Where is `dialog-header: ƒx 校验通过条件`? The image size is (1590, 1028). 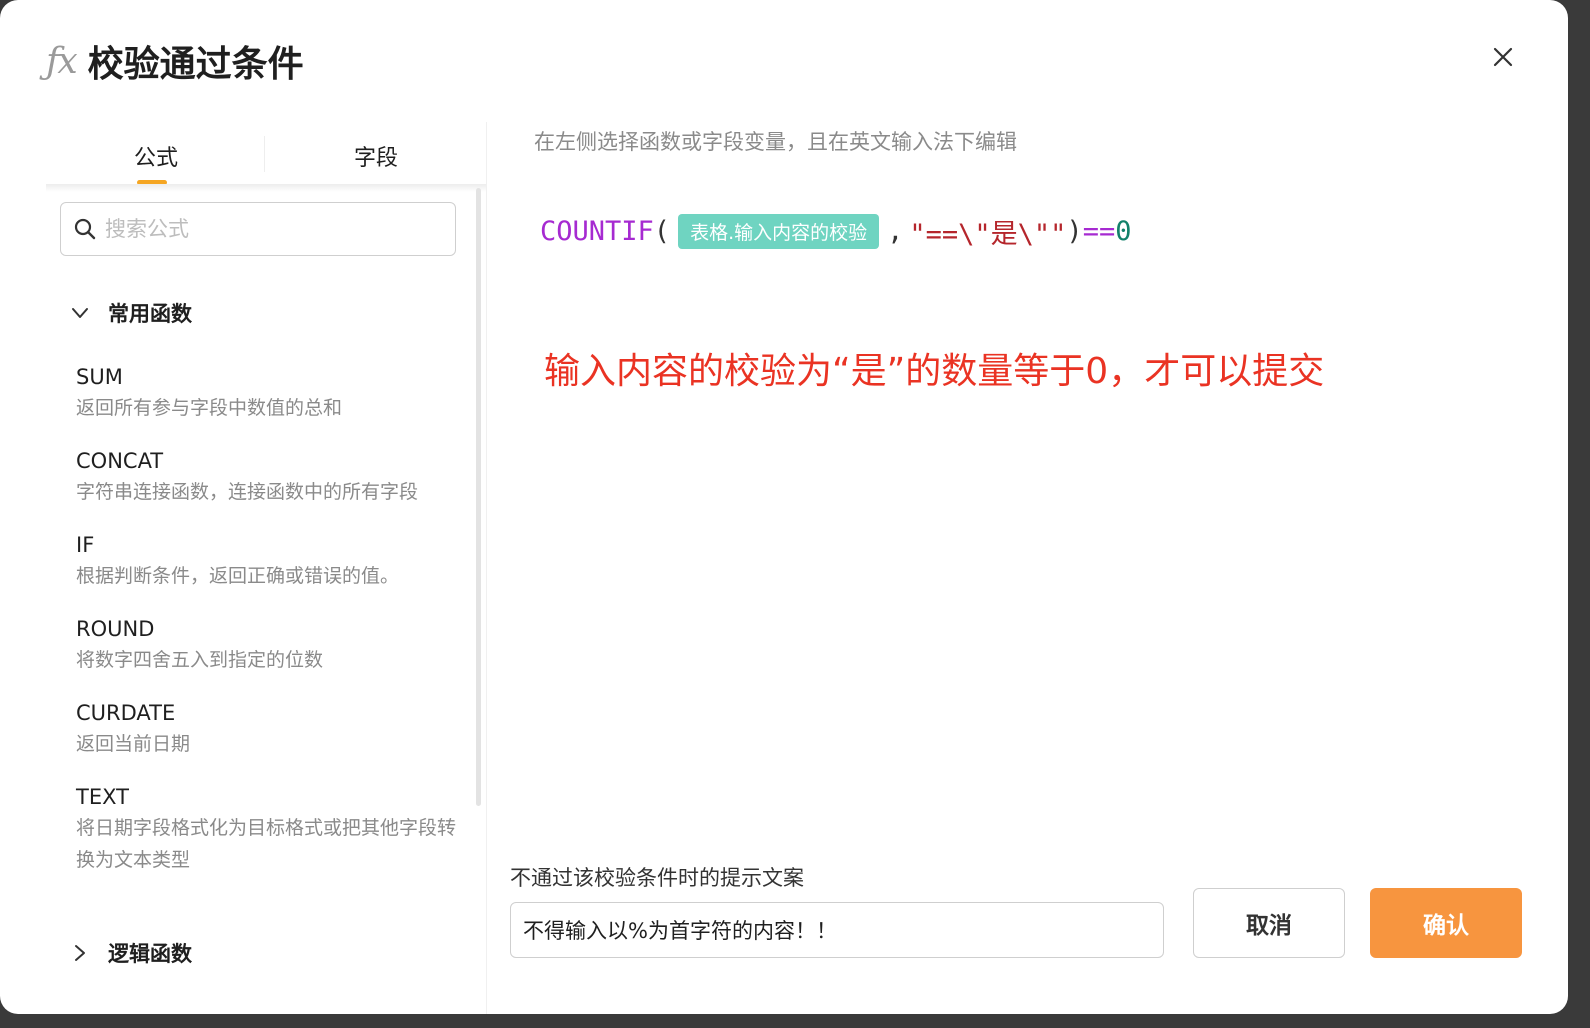 dialog-header: ƒx 校验通过条件 is located at coordinates (175, 61).